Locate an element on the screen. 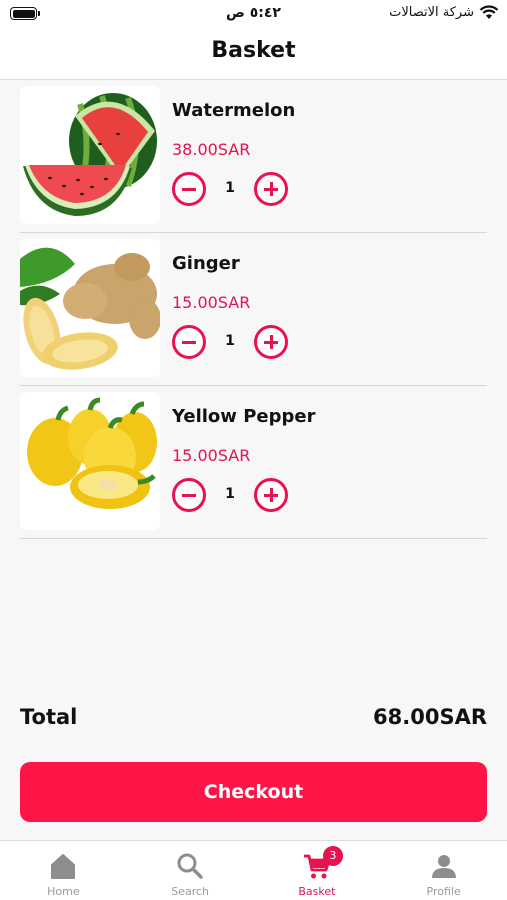  item-price: 38.00SAR is located at coordinates (211, 149).